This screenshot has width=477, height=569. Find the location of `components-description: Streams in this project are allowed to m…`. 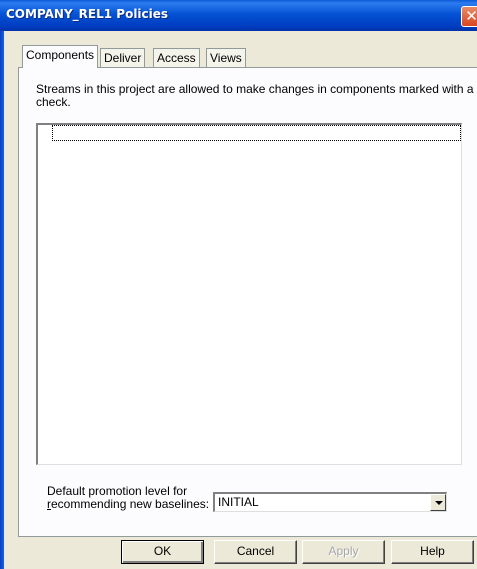

components-description: Streams in this project are allowed to m… is located at coordinates (255, 95).